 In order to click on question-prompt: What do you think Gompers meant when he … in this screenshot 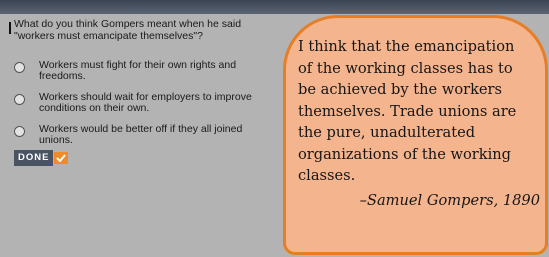, I will do `click(128, 30)`.